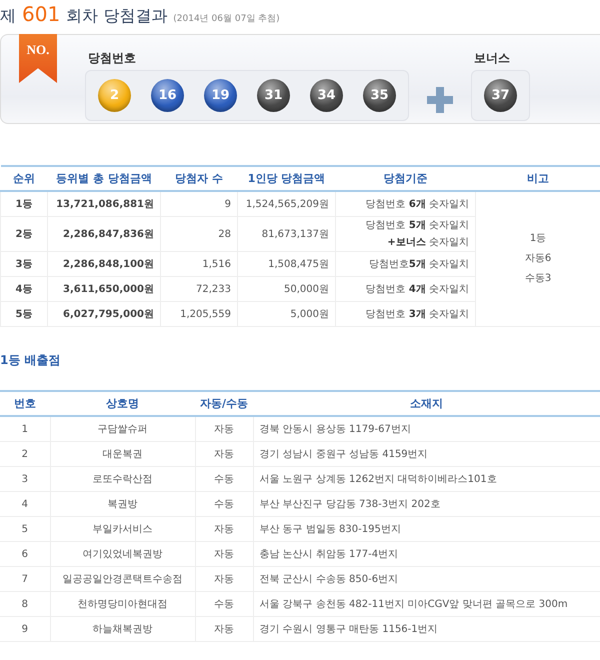 The width and height of the screenshot is (600, 660). Describe the element at coordinates (104, 234) in the screenshot. I see `table-cell: 2,286,847,836원` at that location.